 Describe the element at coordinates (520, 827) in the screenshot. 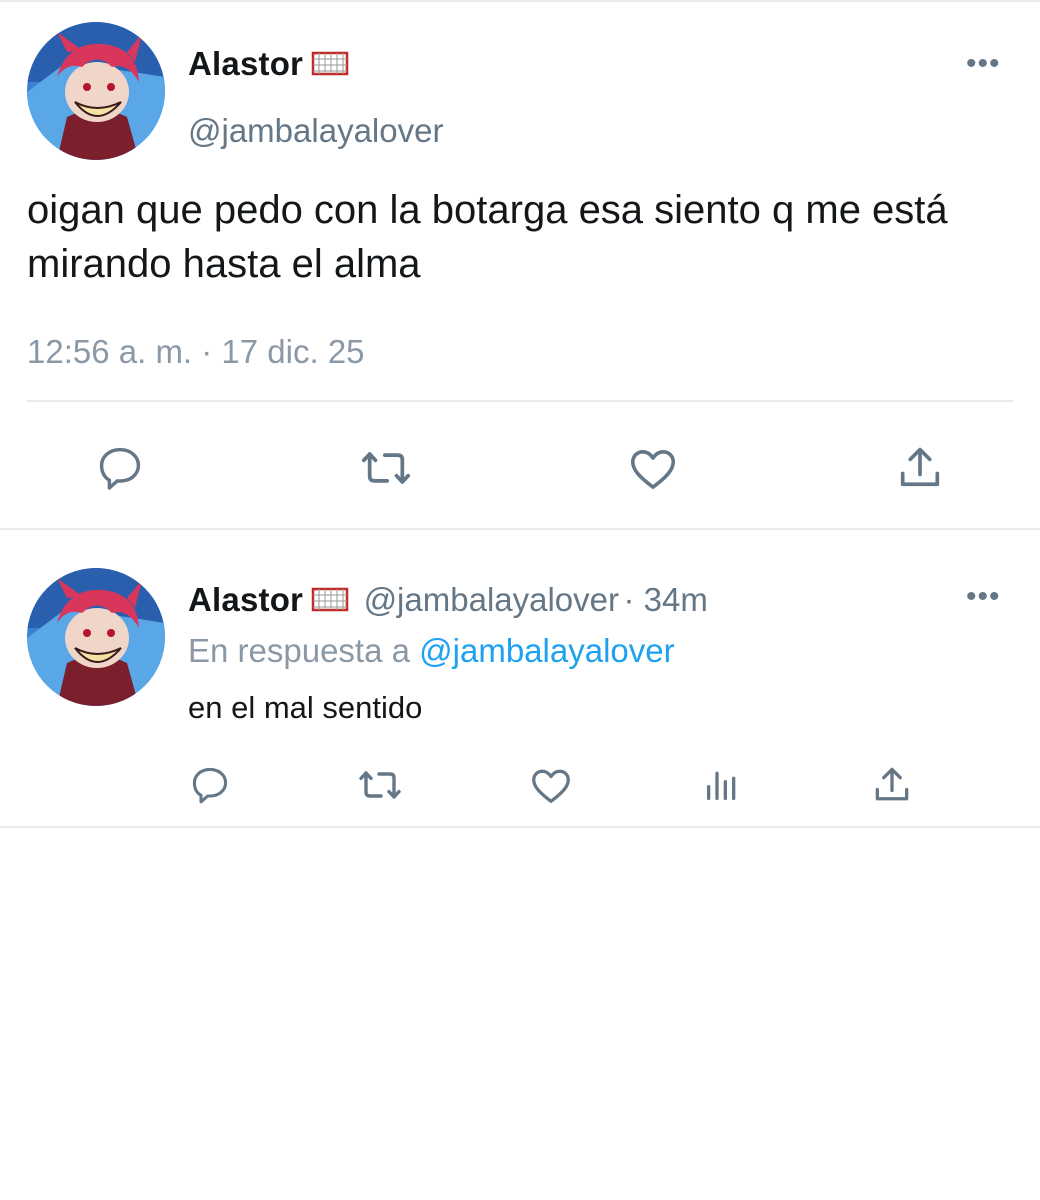

I see `bottom-divider` at that location.